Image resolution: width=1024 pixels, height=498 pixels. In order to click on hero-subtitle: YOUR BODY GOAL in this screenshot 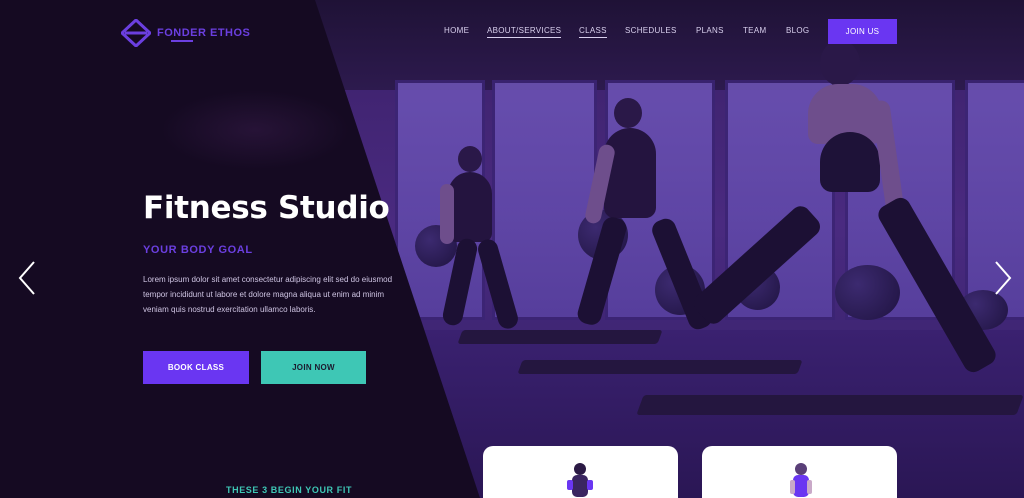, I will do `click(198, 250)`.